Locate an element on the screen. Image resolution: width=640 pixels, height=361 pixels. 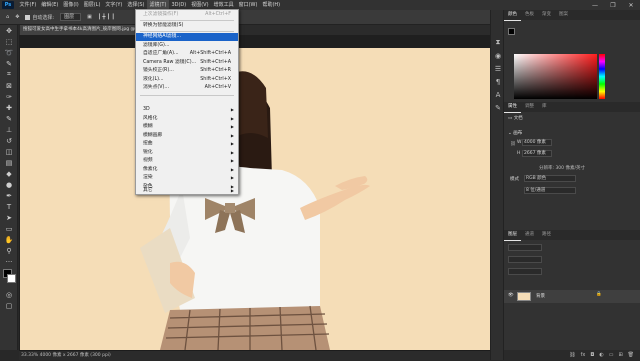
brush-tool-icon: ✎ is located at coordinates (9, 118).